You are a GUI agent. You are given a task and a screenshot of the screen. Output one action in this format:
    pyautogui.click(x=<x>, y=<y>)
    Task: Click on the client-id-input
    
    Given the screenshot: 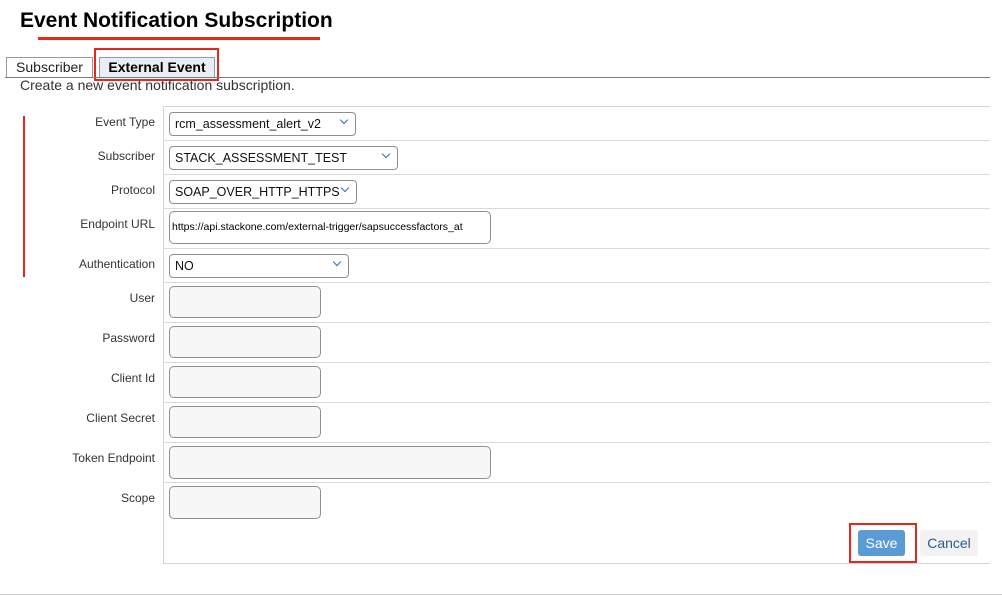 What is the action you would take?
    pyautogui.click(x=245, y=382)
    